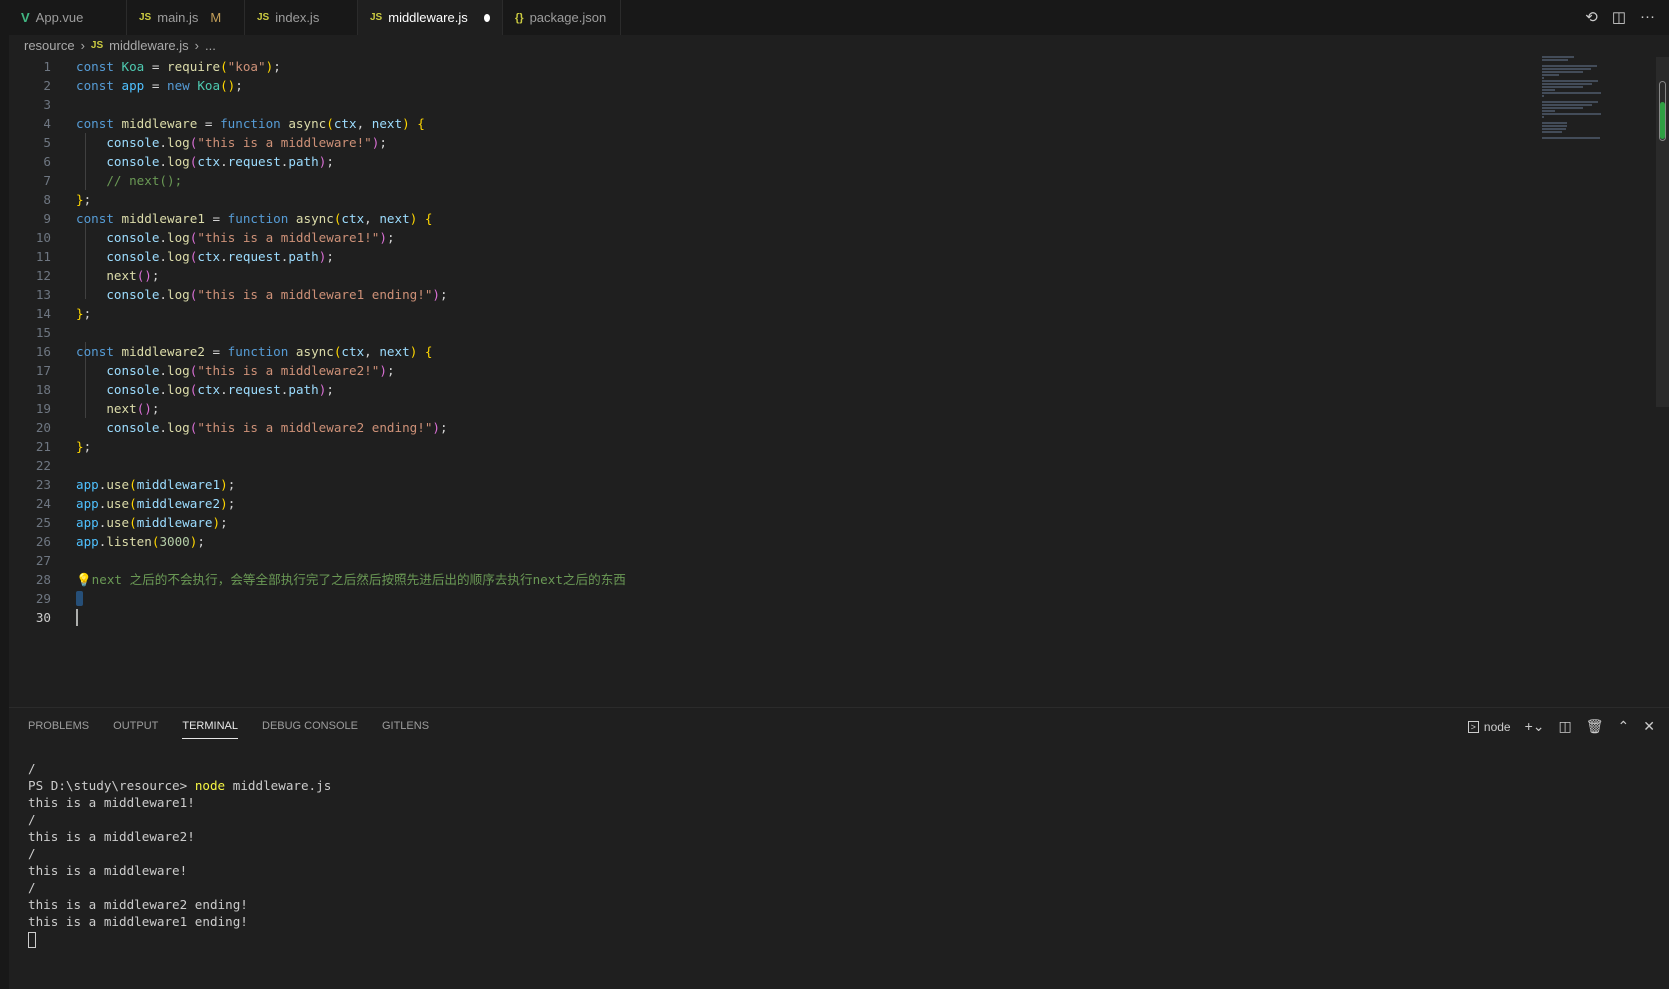 The width and height of the screenshot is (1669, 989). Describe the element at coordinates (97, 45) in the screenshot. I see `js-file-icon: JS` at that location.